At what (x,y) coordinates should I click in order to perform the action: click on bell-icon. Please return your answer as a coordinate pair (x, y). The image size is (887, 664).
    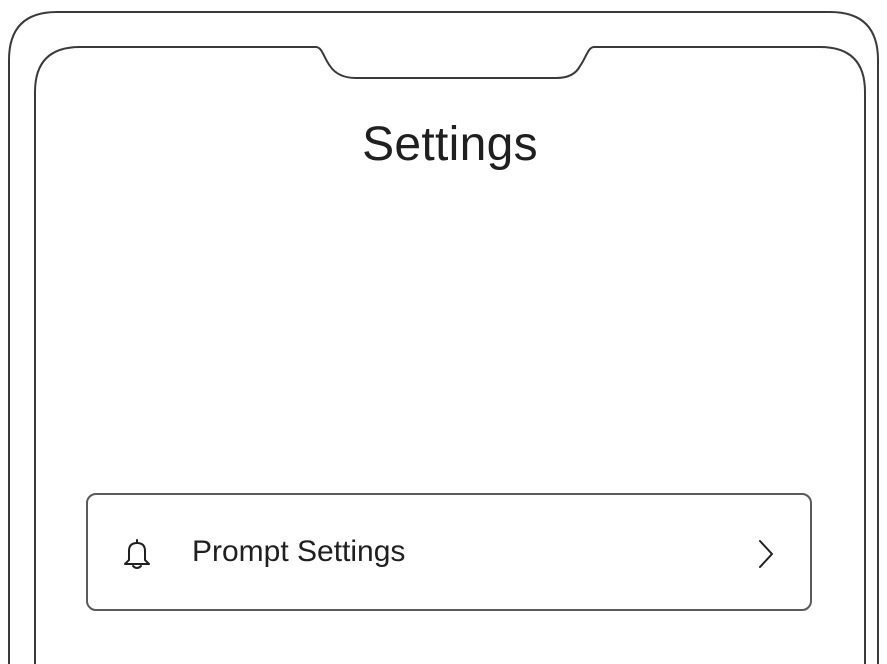
    Looking at the image, I should click on (137, 554).